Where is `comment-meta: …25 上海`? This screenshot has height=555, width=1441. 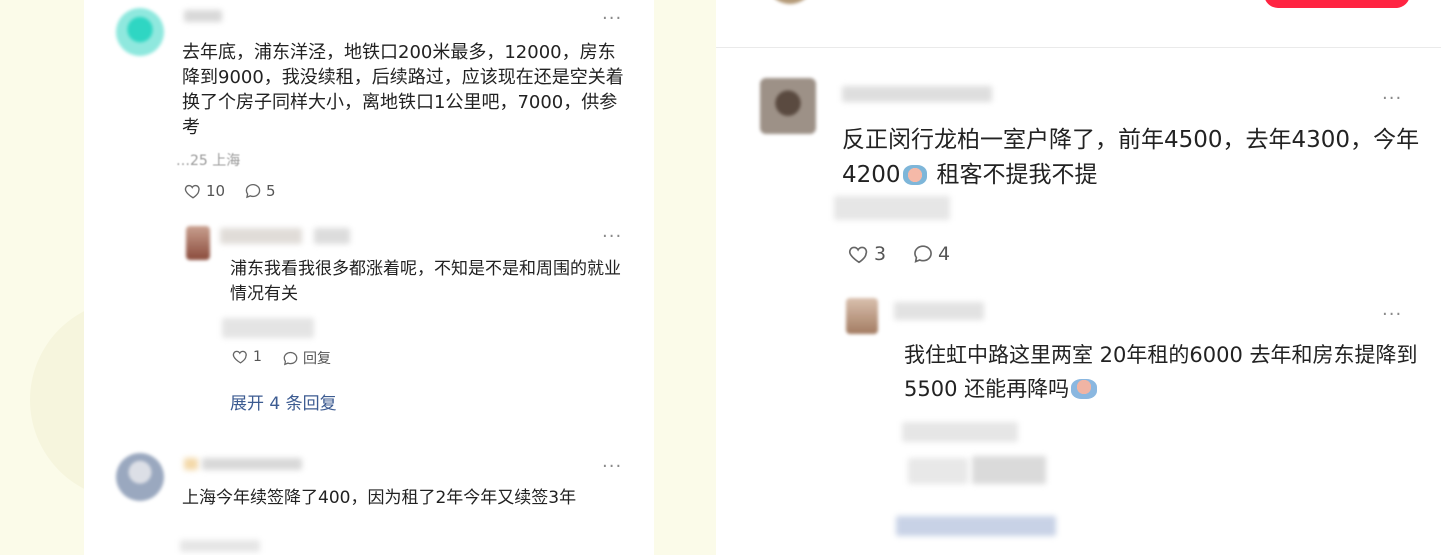
comment-meta: …25 上海 is located at coordinates (208, 161).